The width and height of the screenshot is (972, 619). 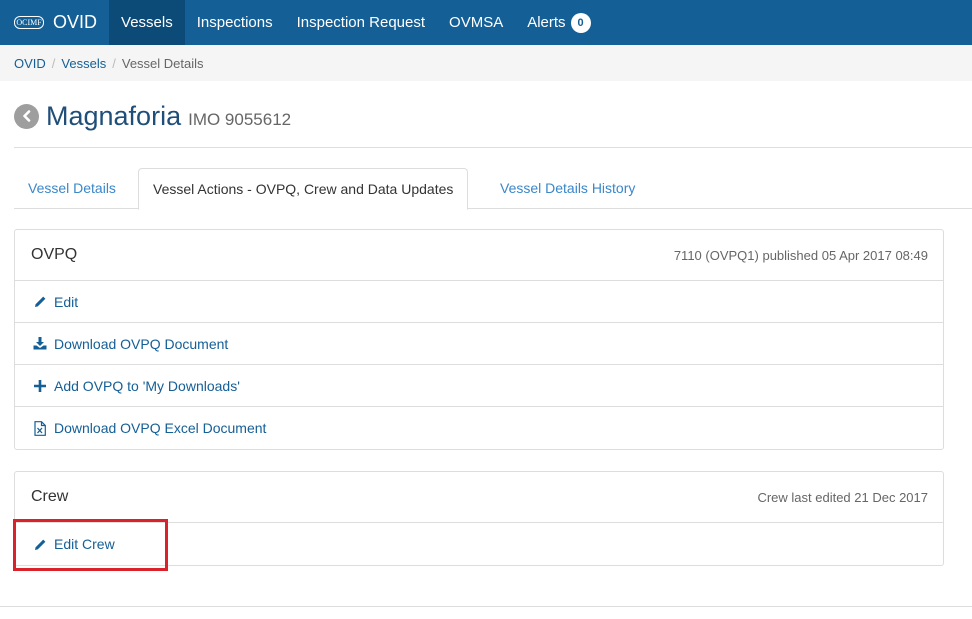 I want to click on action-label: Download OVPQ Excel Document, so click(x=160, y=428).